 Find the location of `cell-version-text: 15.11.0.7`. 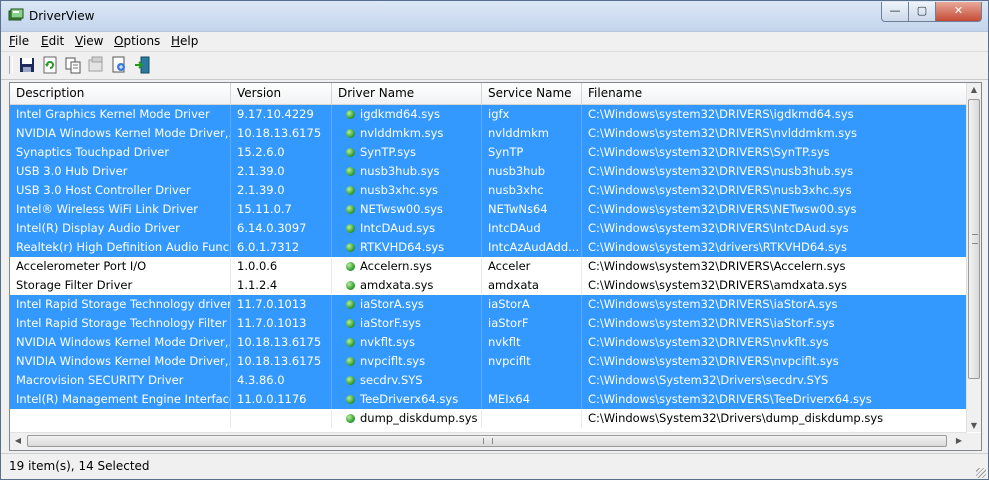

cell-version-text: 15.11.0.7 is located at coordinates (264, 209).